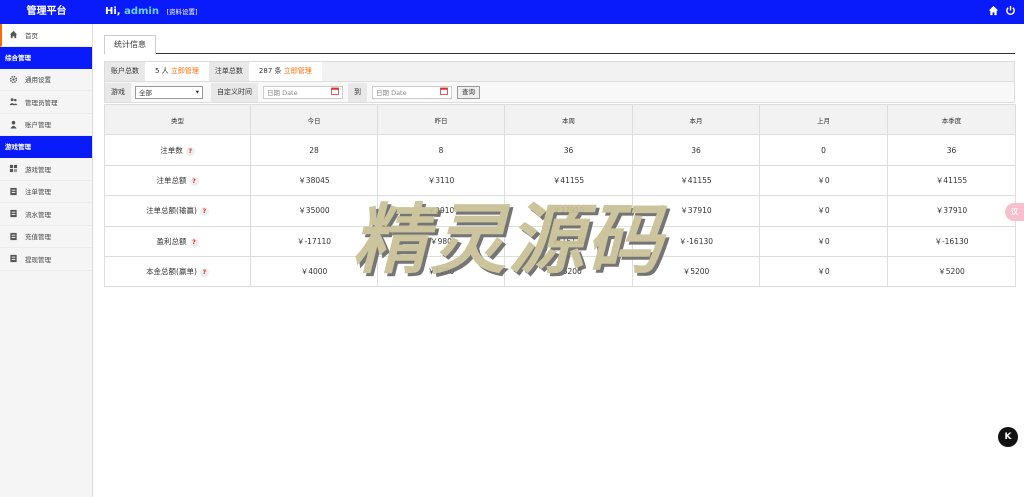  What do you see at coordinates (441, 241) in the screenshot?
I see `table-cell: ￥980` at bounding box center [441, 241].